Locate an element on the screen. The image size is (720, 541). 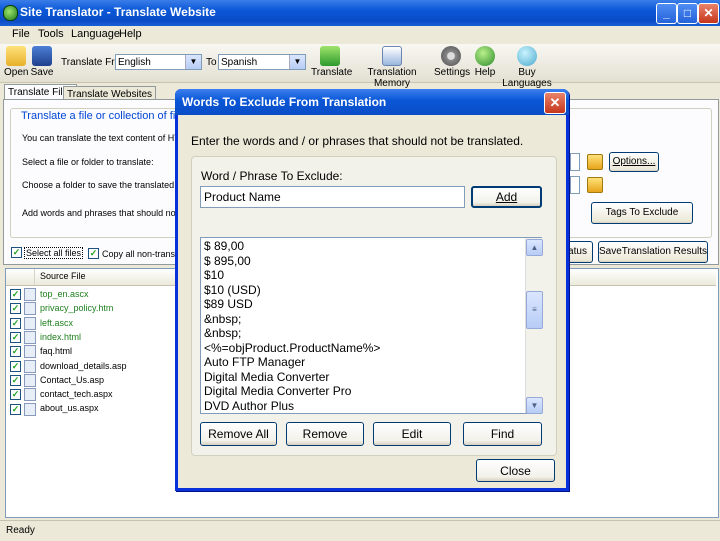
select-all-checkbox: ✓ is located at coordinates (16, 252).